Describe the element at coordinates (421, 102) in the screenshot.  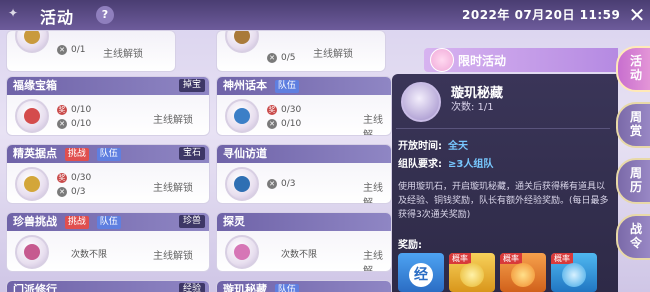
I see `activity-detail-icon` at that location.